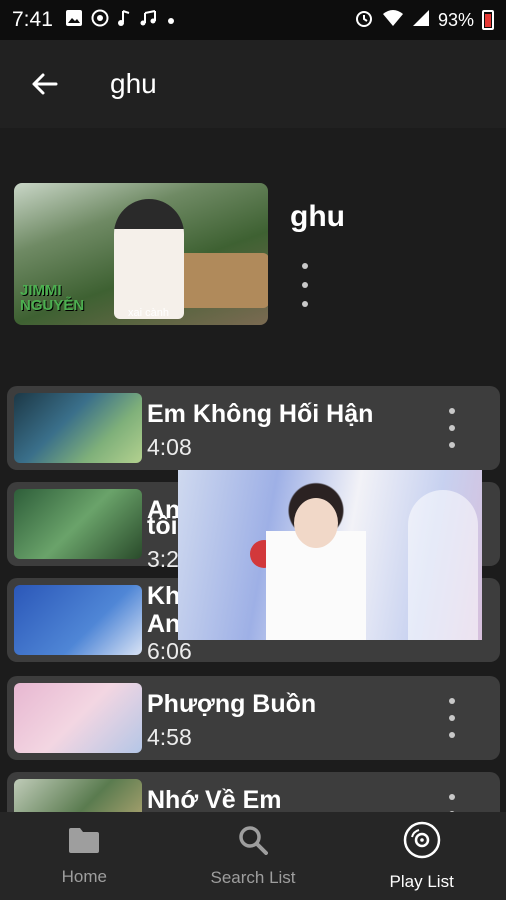 Image resolution: width=506 pixels, height=900 pixels. I want to click on nav-label: Home, so click(84, 876).